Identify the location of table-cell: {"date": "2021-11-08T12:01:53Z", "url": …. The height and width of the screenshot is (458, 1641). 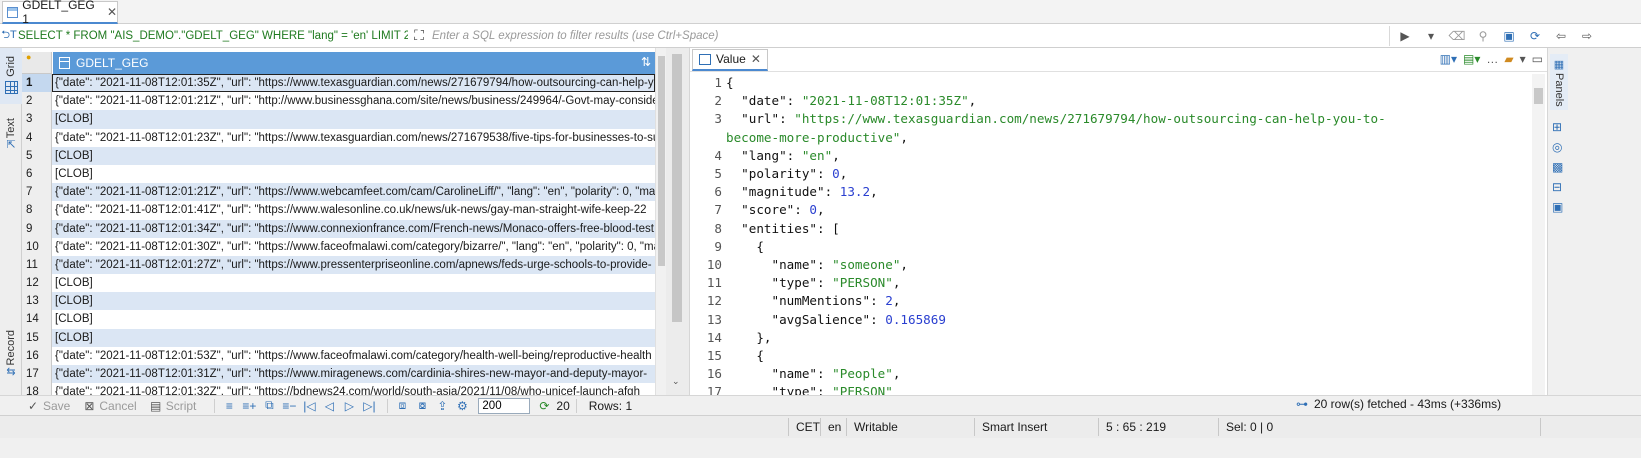
(353, 356).